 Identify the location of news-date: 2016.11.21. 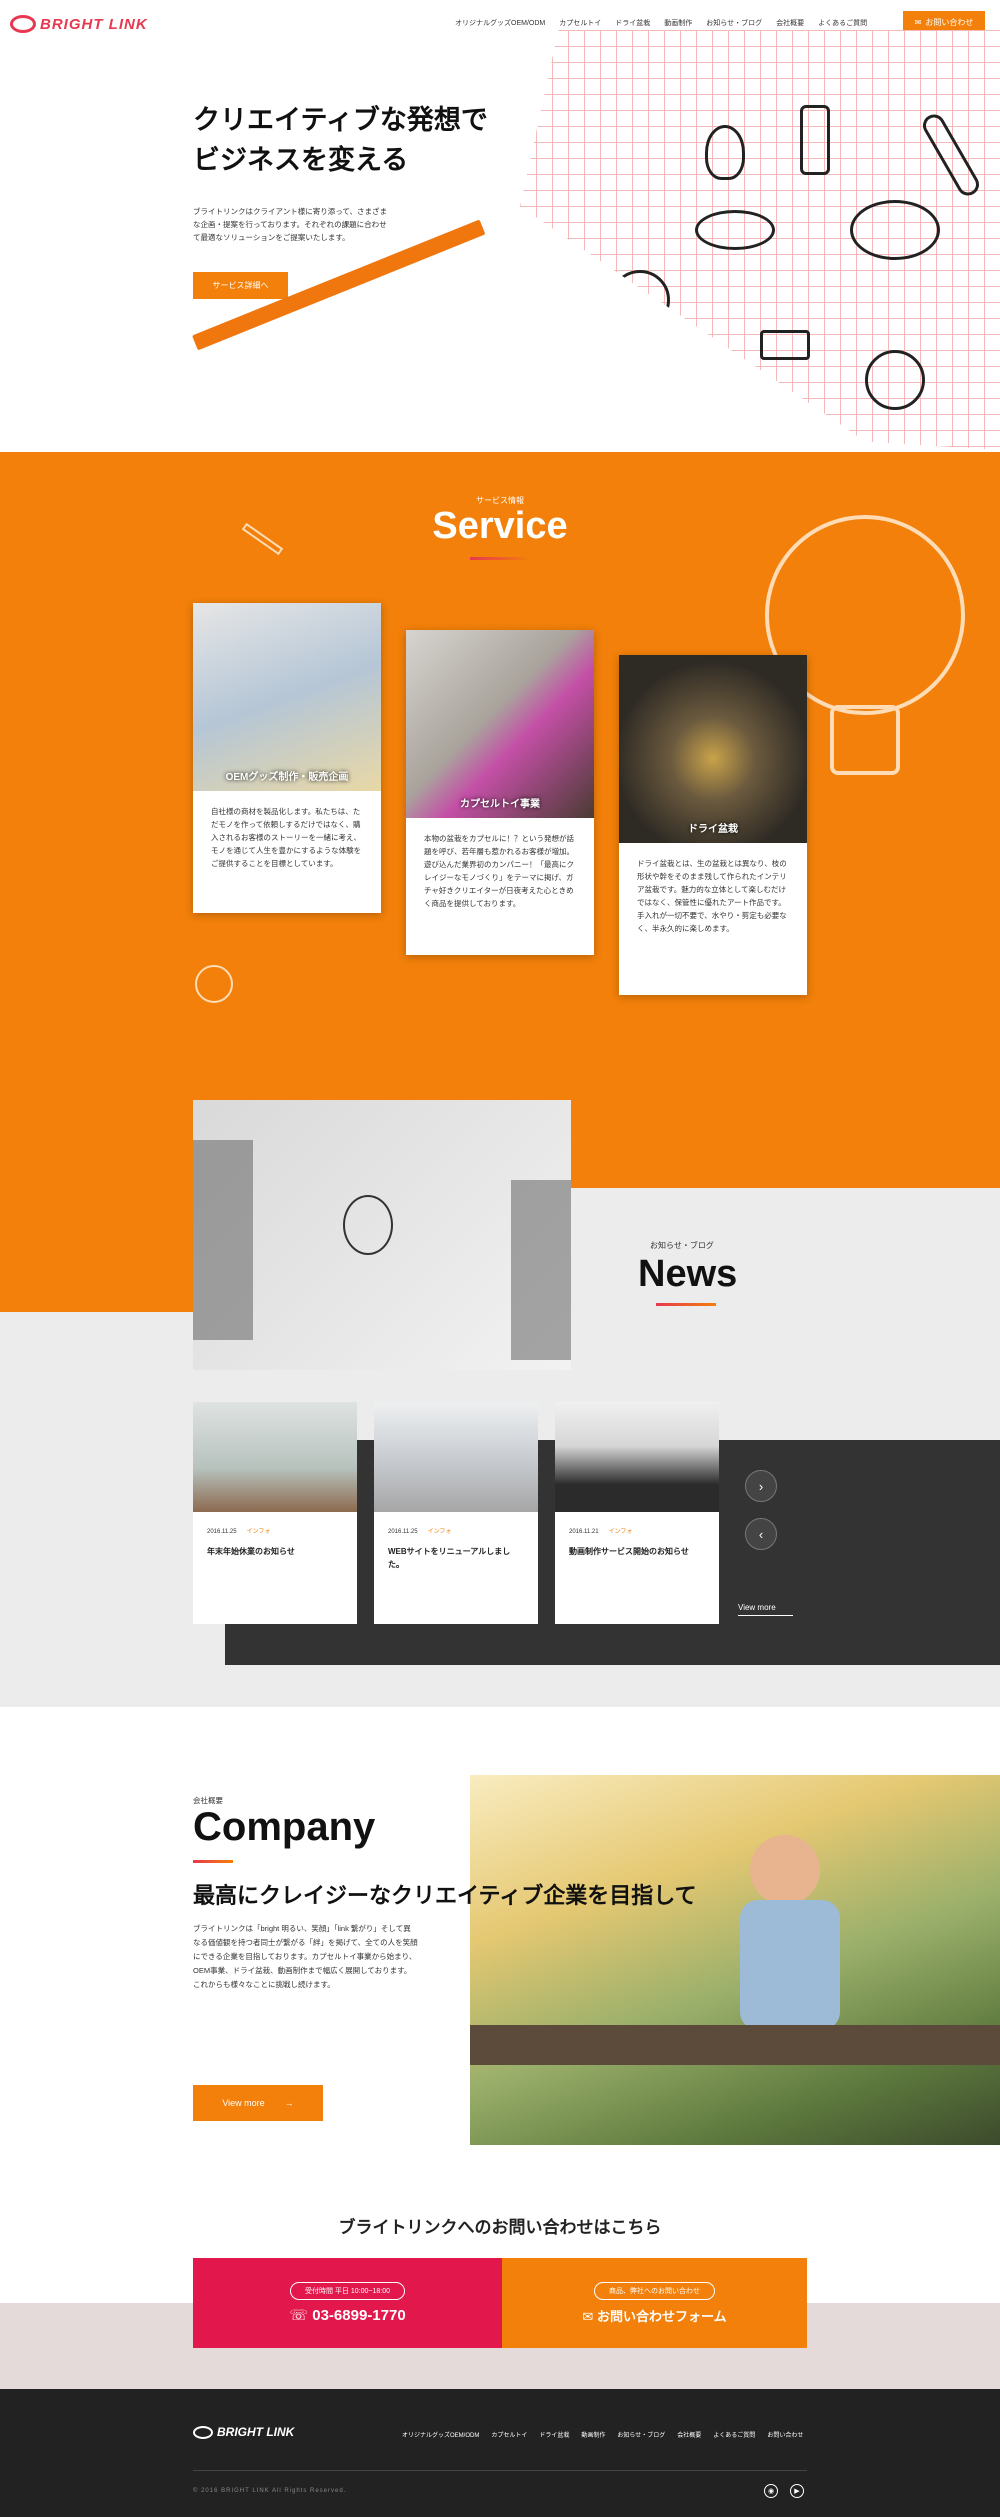
(584, 1532).